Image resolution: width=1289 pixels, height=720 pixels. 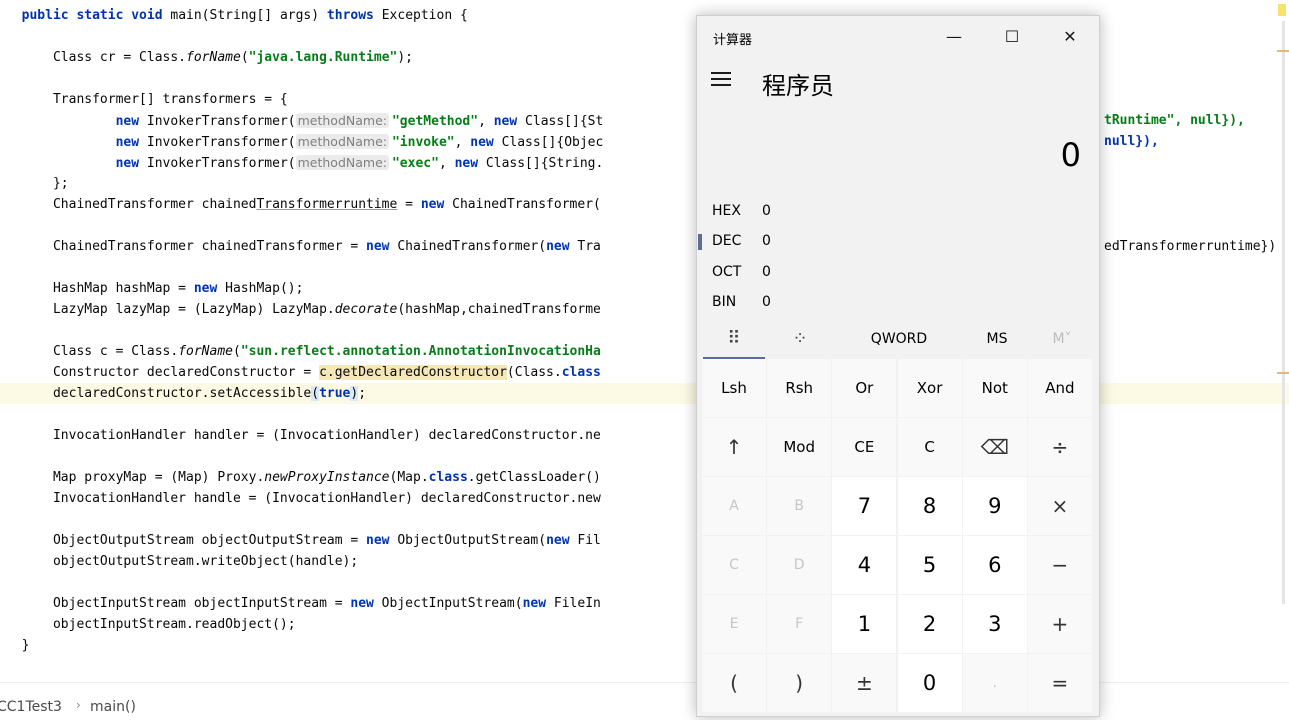 I want to click on hex-f-key: F, so click(x=799, y=624).